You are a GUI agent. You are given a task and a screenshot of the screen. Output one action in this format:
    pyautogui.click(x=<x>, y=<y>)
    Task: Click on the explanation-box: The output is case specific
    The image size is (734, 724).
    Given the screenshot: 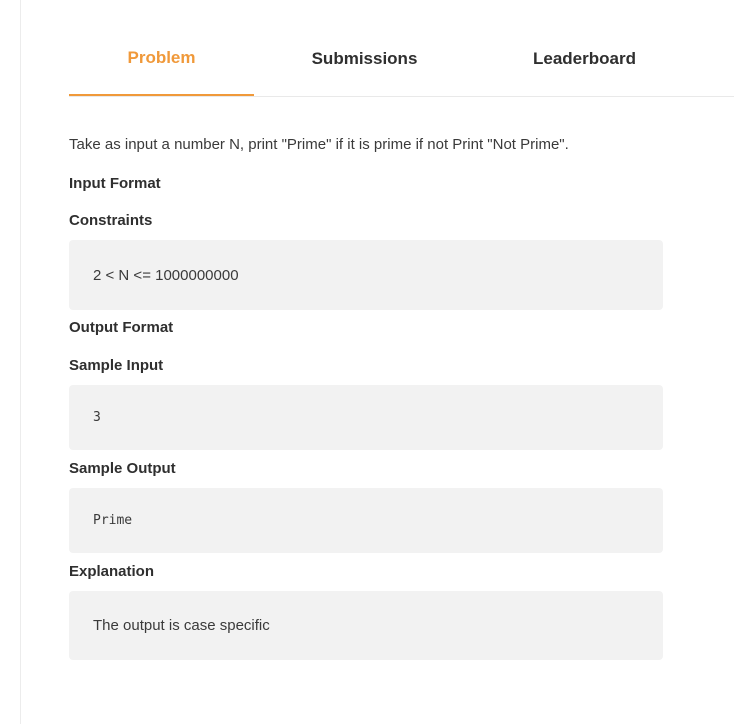 What is the action you would take?
    pyautogui.click(x=366, y=625)
    